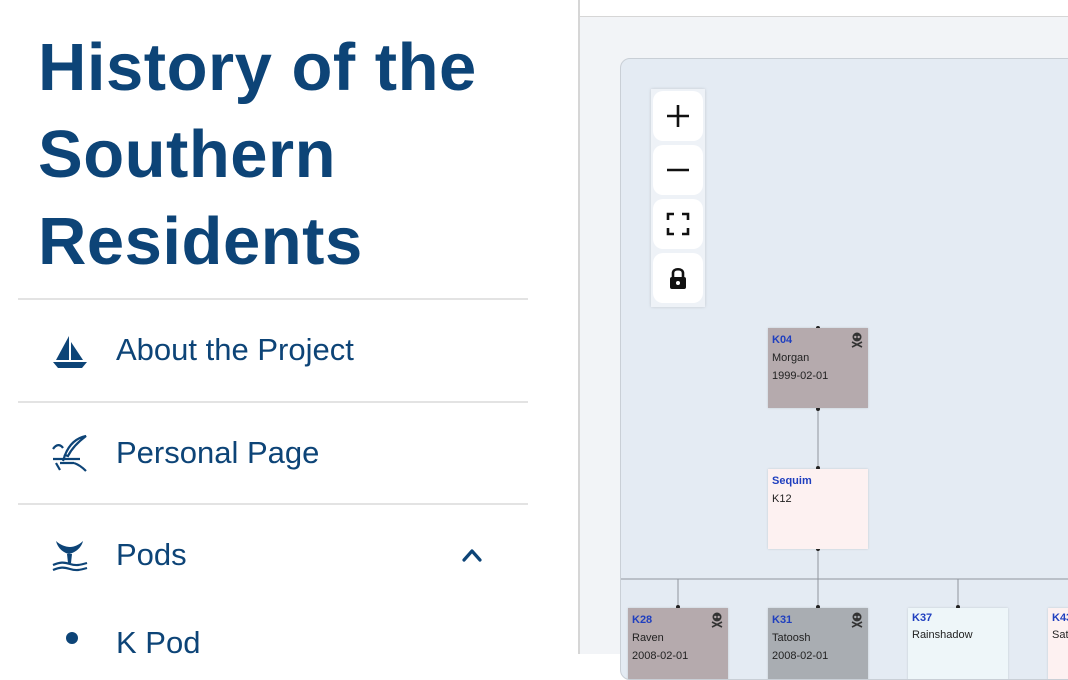 The image size is (1068, 680). I want to click on node-id: Sequim, so click(792, 481).